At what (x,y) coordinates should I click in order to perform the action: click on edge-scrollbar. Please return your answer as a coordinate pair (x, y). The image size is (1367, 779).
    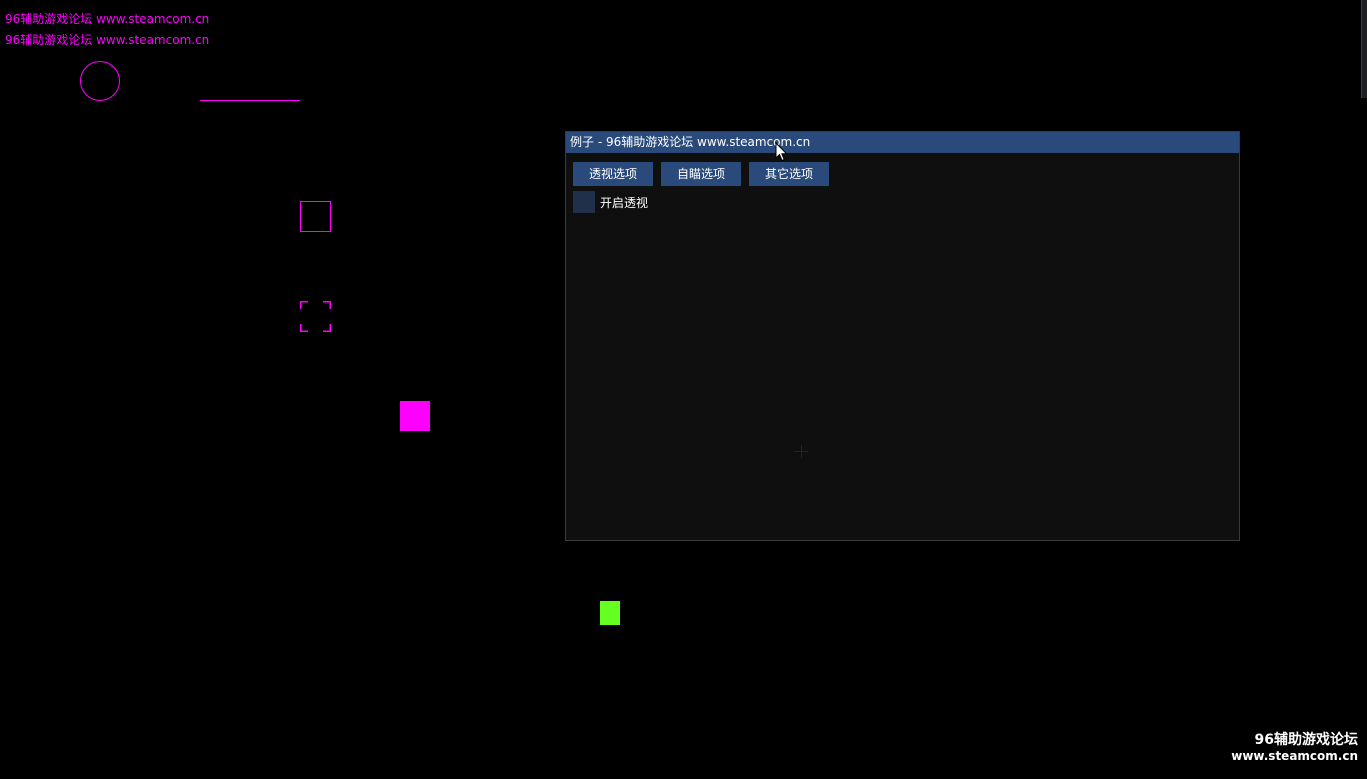
    Looking at the image, I should click on (1364, 49).